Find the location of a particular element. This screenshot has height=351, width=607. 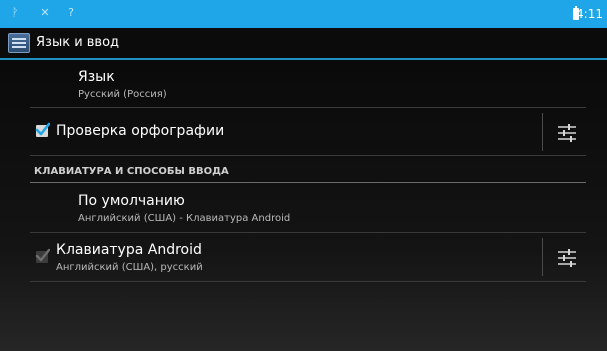

pref-android-keyboard-summary: Английский (США), русский is located at coordinates (129, 267).